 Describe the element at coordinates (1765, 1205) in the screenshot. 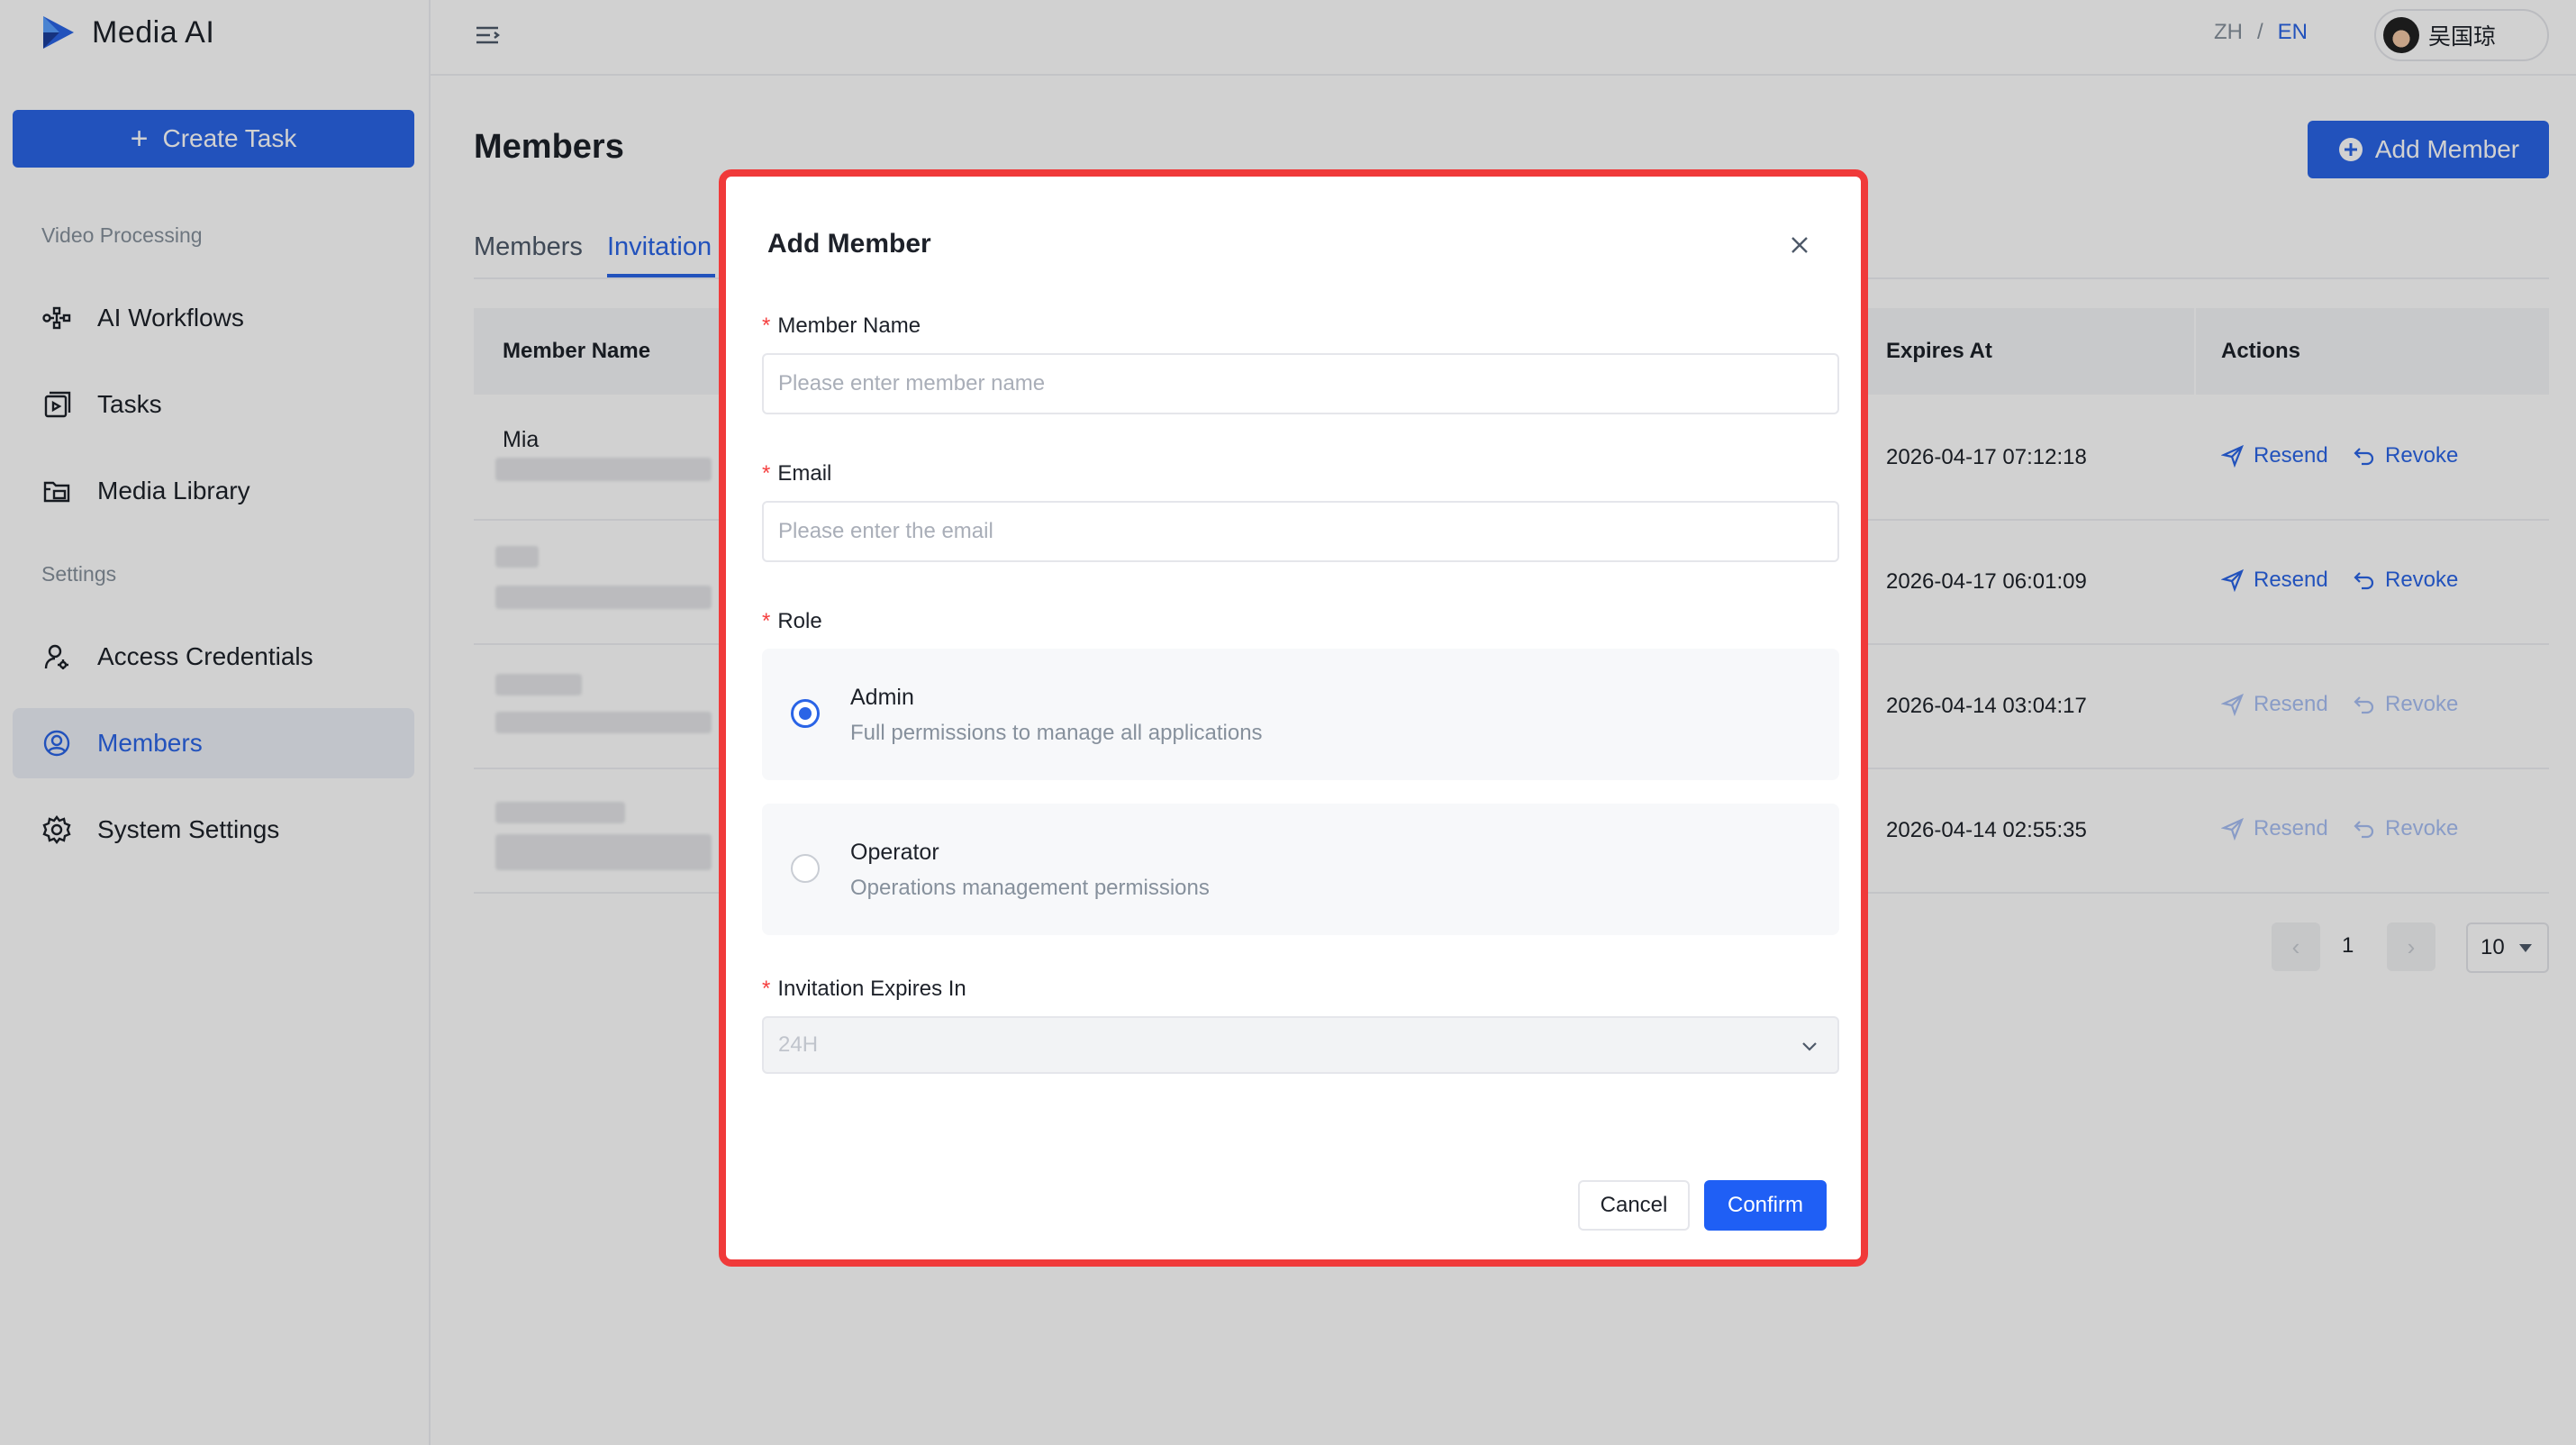

I see `confirm-button: Confirm` at that location.